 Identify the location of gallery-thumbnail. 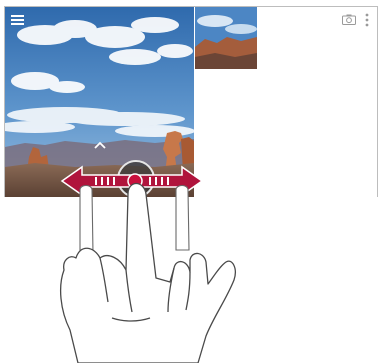
(226, 38).